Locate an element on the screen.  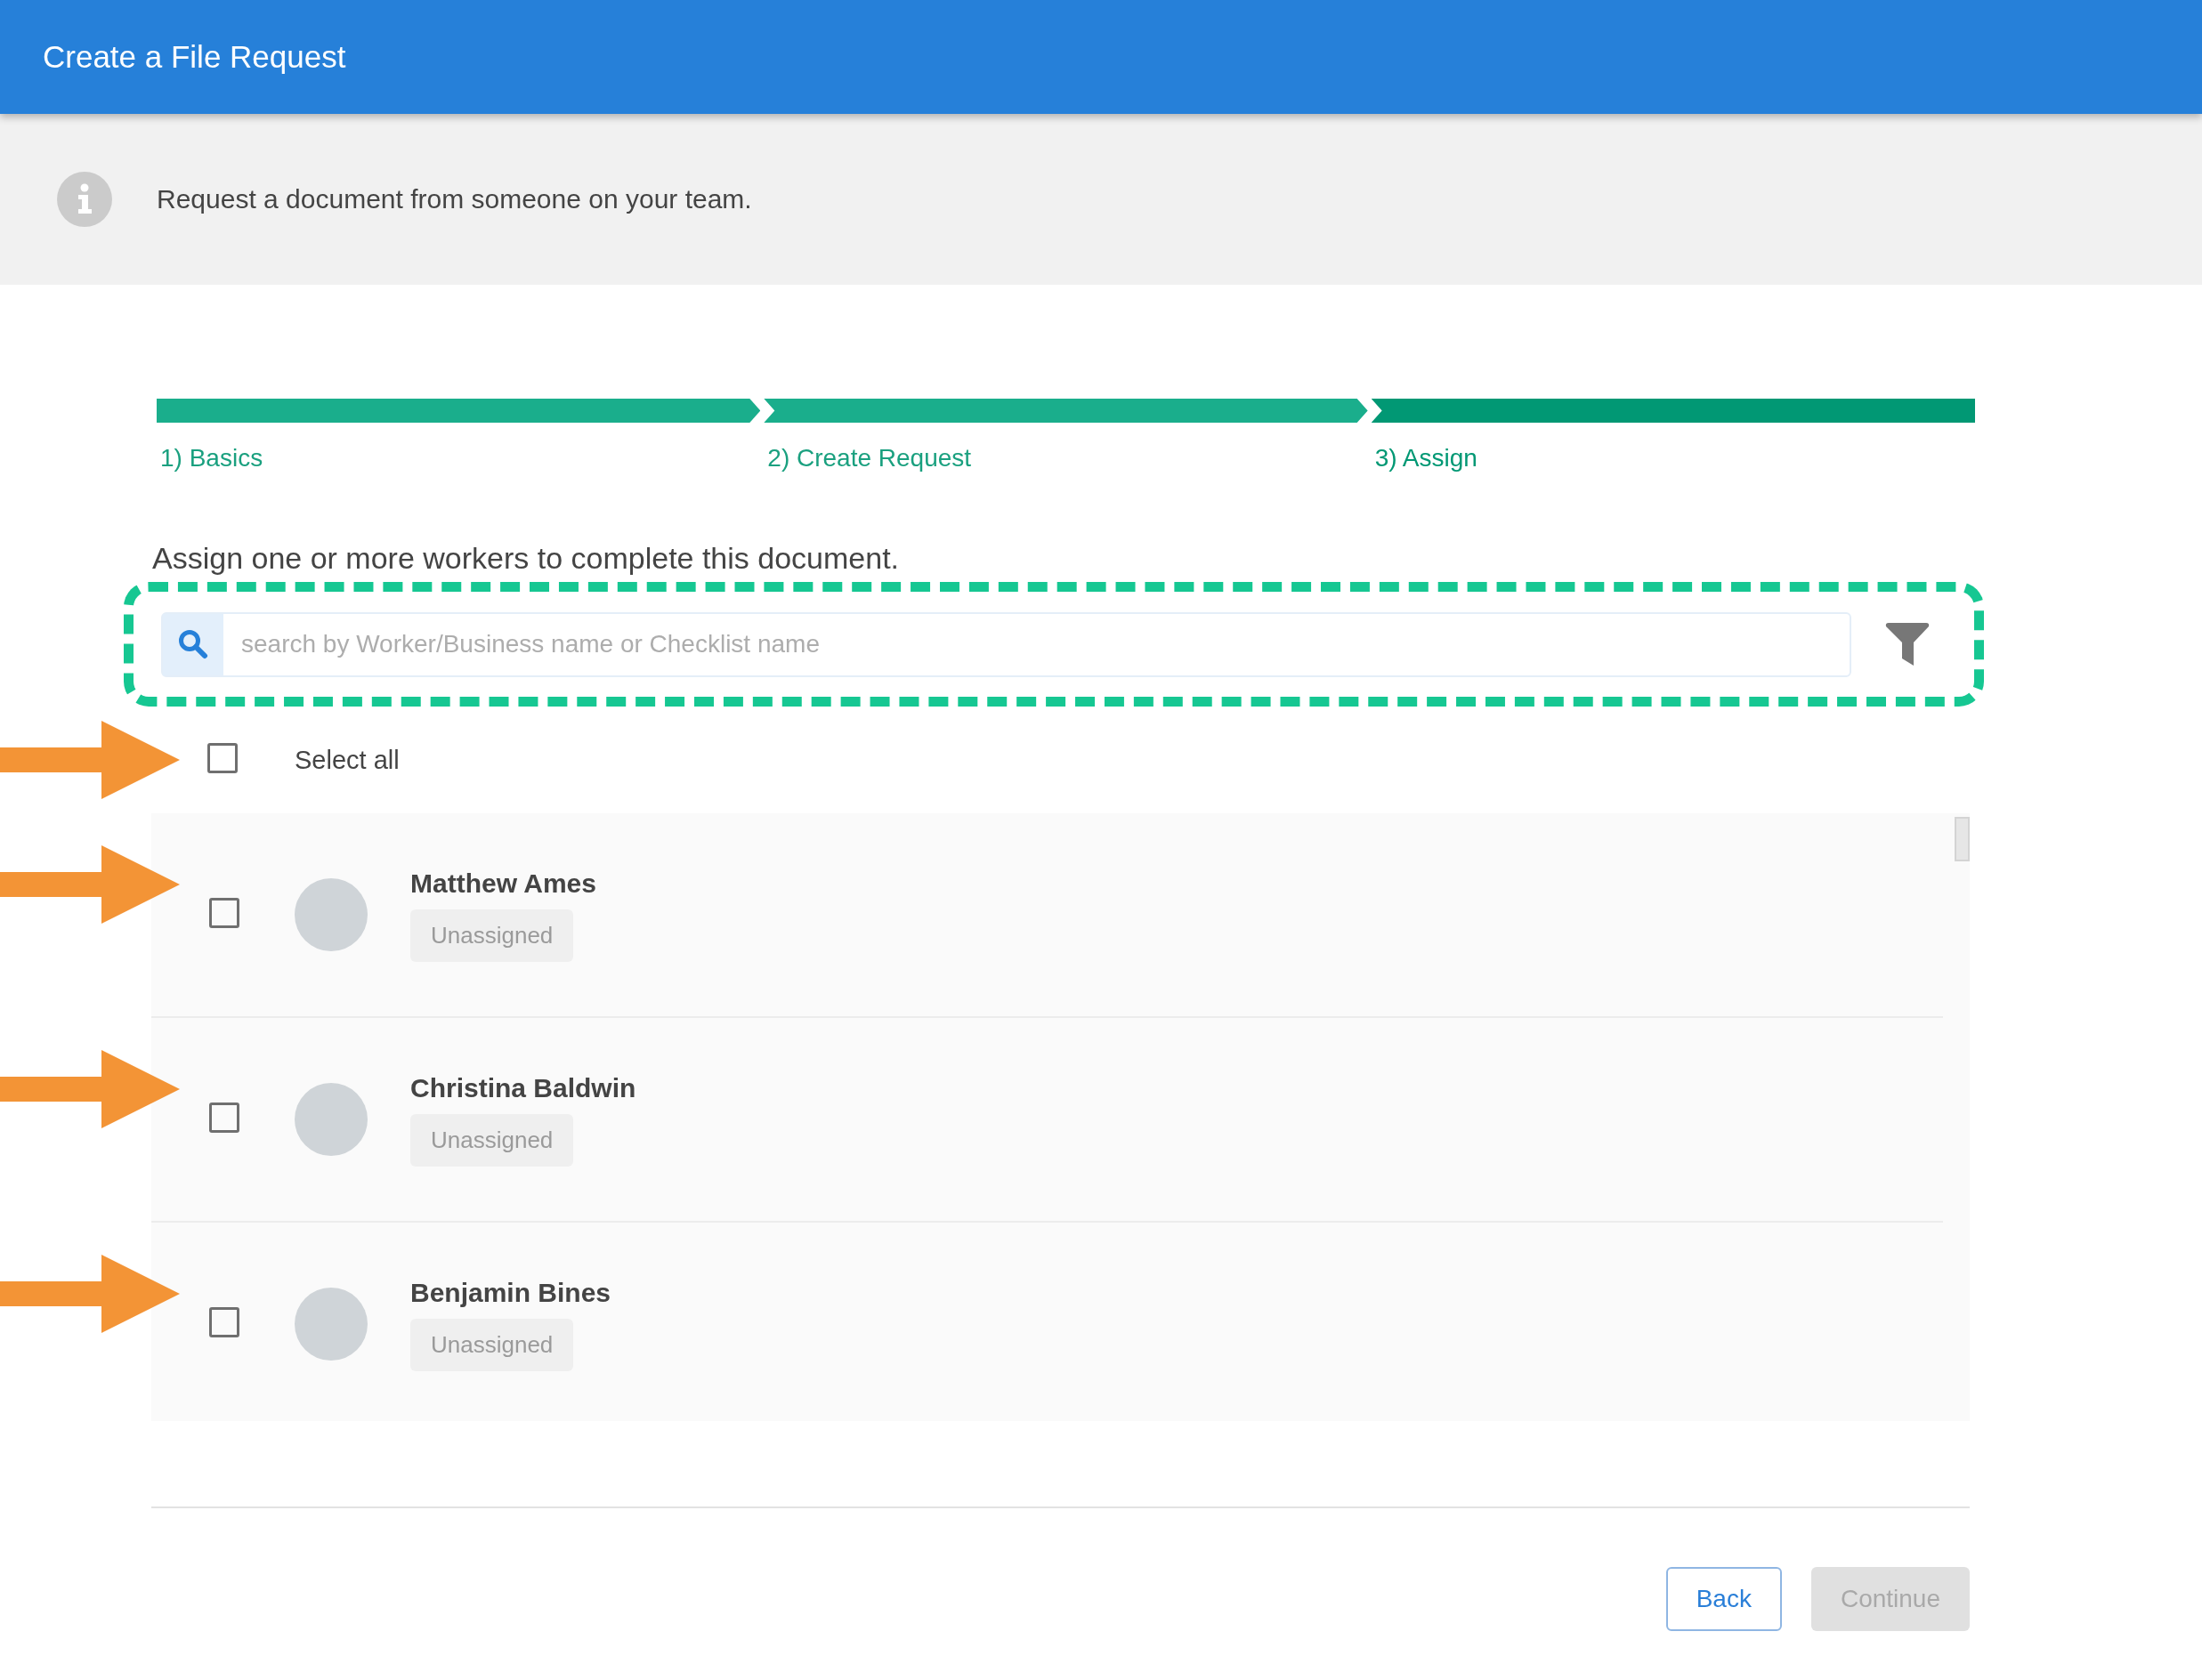
step-label: 3) Assign is located at coordinates (1674, 458).